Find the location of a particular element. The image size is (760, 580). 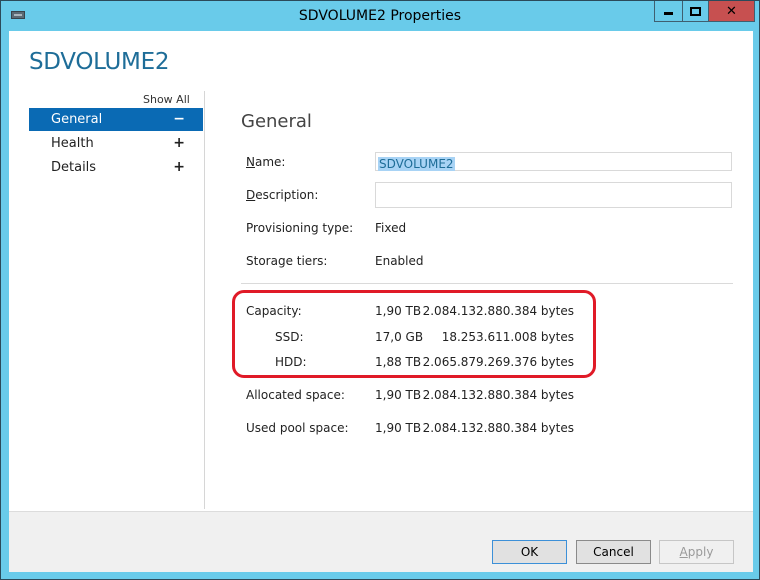

storage-tiers-value: Enabled is located at coordinates (399, 261).